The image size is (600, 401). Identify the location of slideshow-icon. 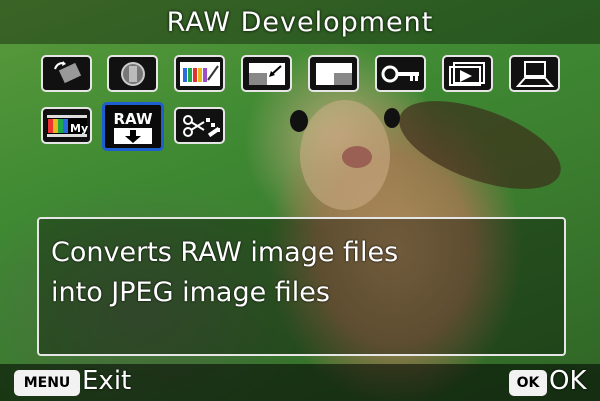
(466, 73).